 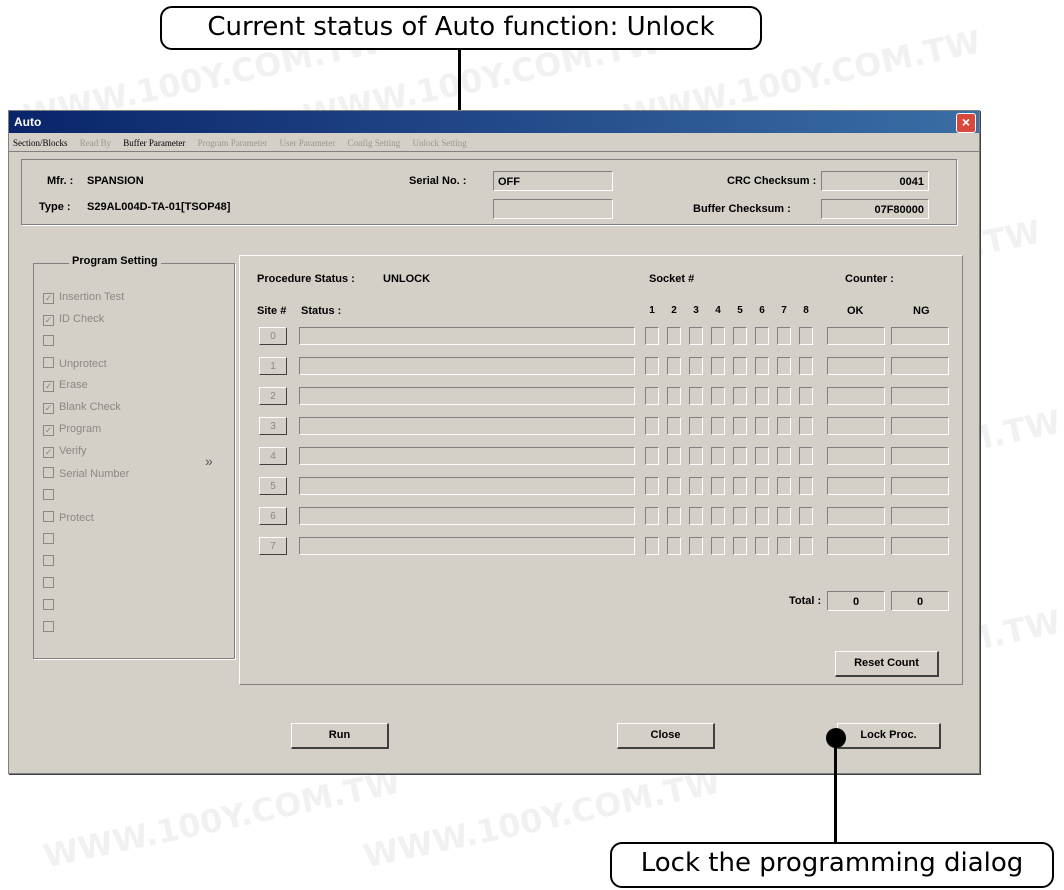 What do you see at coordinates (40, 143) in the screenshot?
I see `tab-section-blocks: Section/Blocks` at bounding box center [40, 143].